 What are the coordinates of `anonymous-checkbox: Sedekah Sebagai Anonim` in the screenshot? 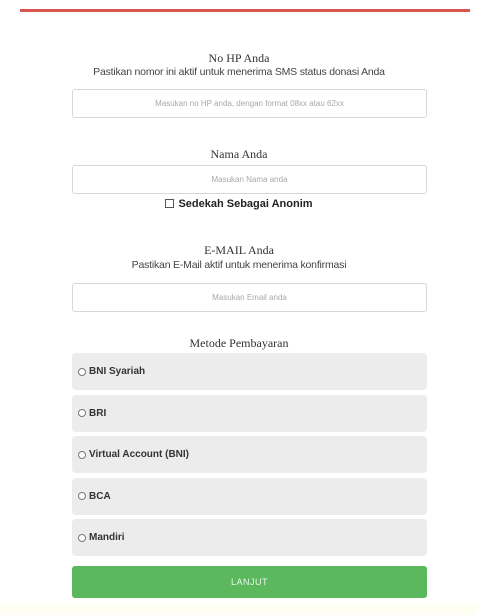 It's located at (239, 204).